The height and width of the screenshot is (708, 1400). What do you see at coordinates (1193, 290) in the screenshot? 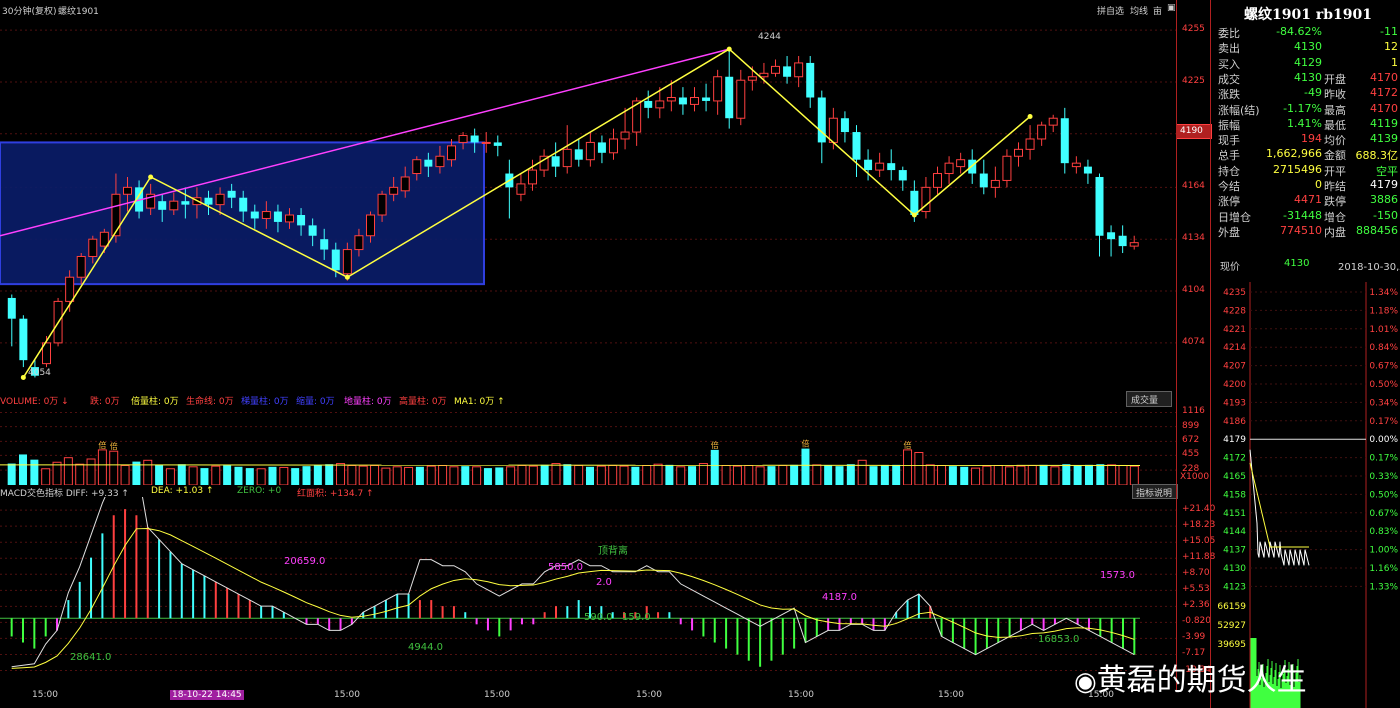
I see `price-axis-label: 4104` at bounding box center [1193, 290].